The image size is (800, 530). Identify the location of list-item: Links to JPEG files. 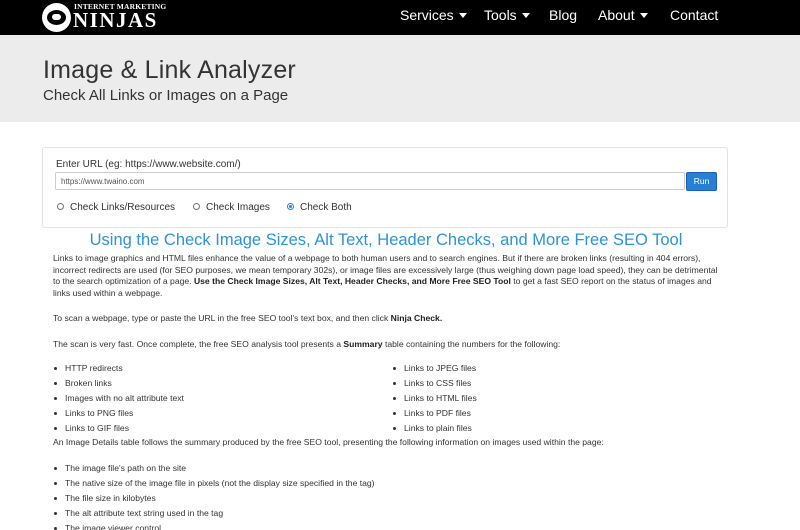
(434, 368).